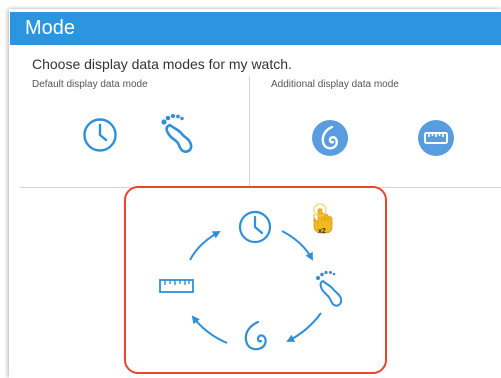  I want to click on cycle-flame-icon, so click(255, 335).